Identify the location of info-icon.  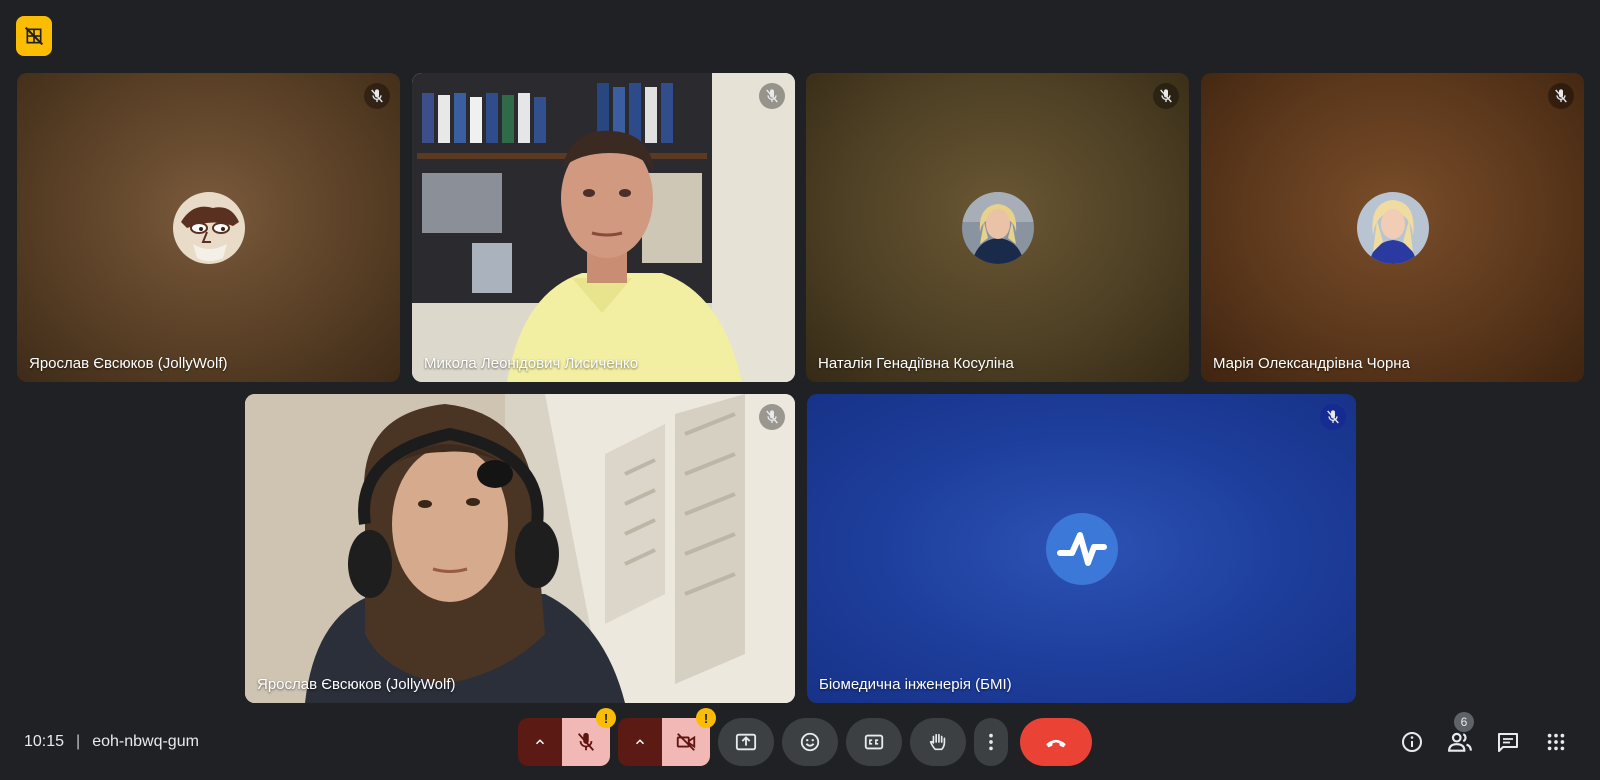
(1412, 742).